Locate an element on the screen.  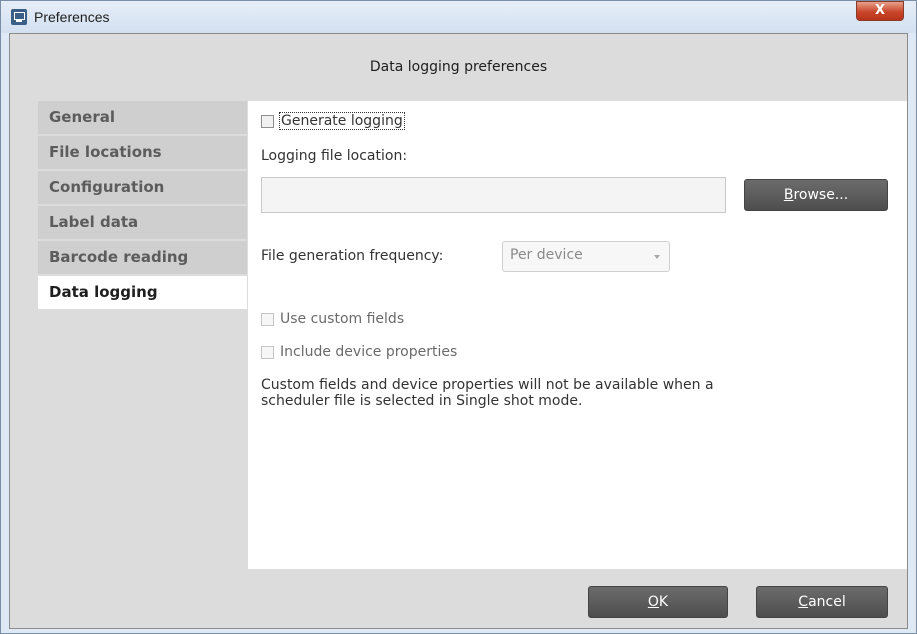
chevron-down-icon is located at coordinates (657, 257).